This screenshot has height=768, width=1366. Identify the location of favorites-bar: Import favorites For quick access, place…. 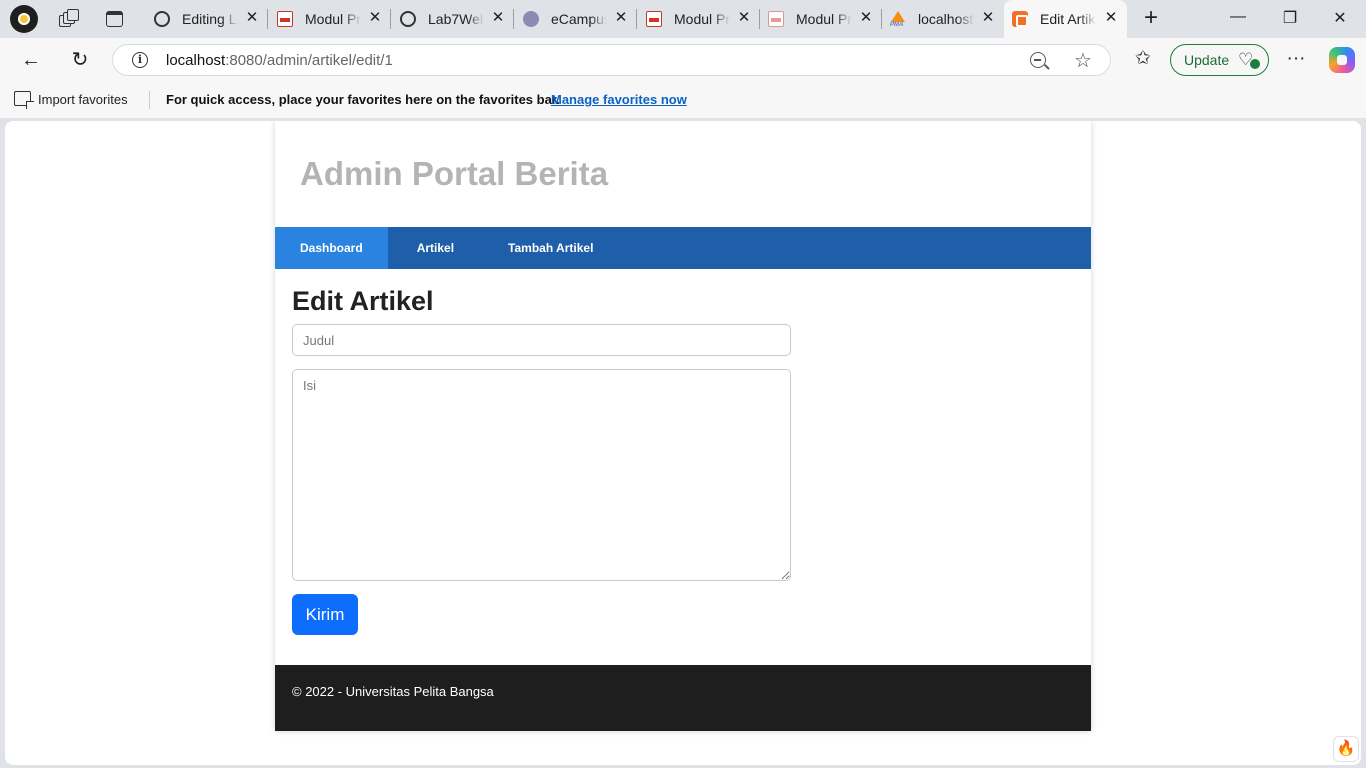
(683, 100).